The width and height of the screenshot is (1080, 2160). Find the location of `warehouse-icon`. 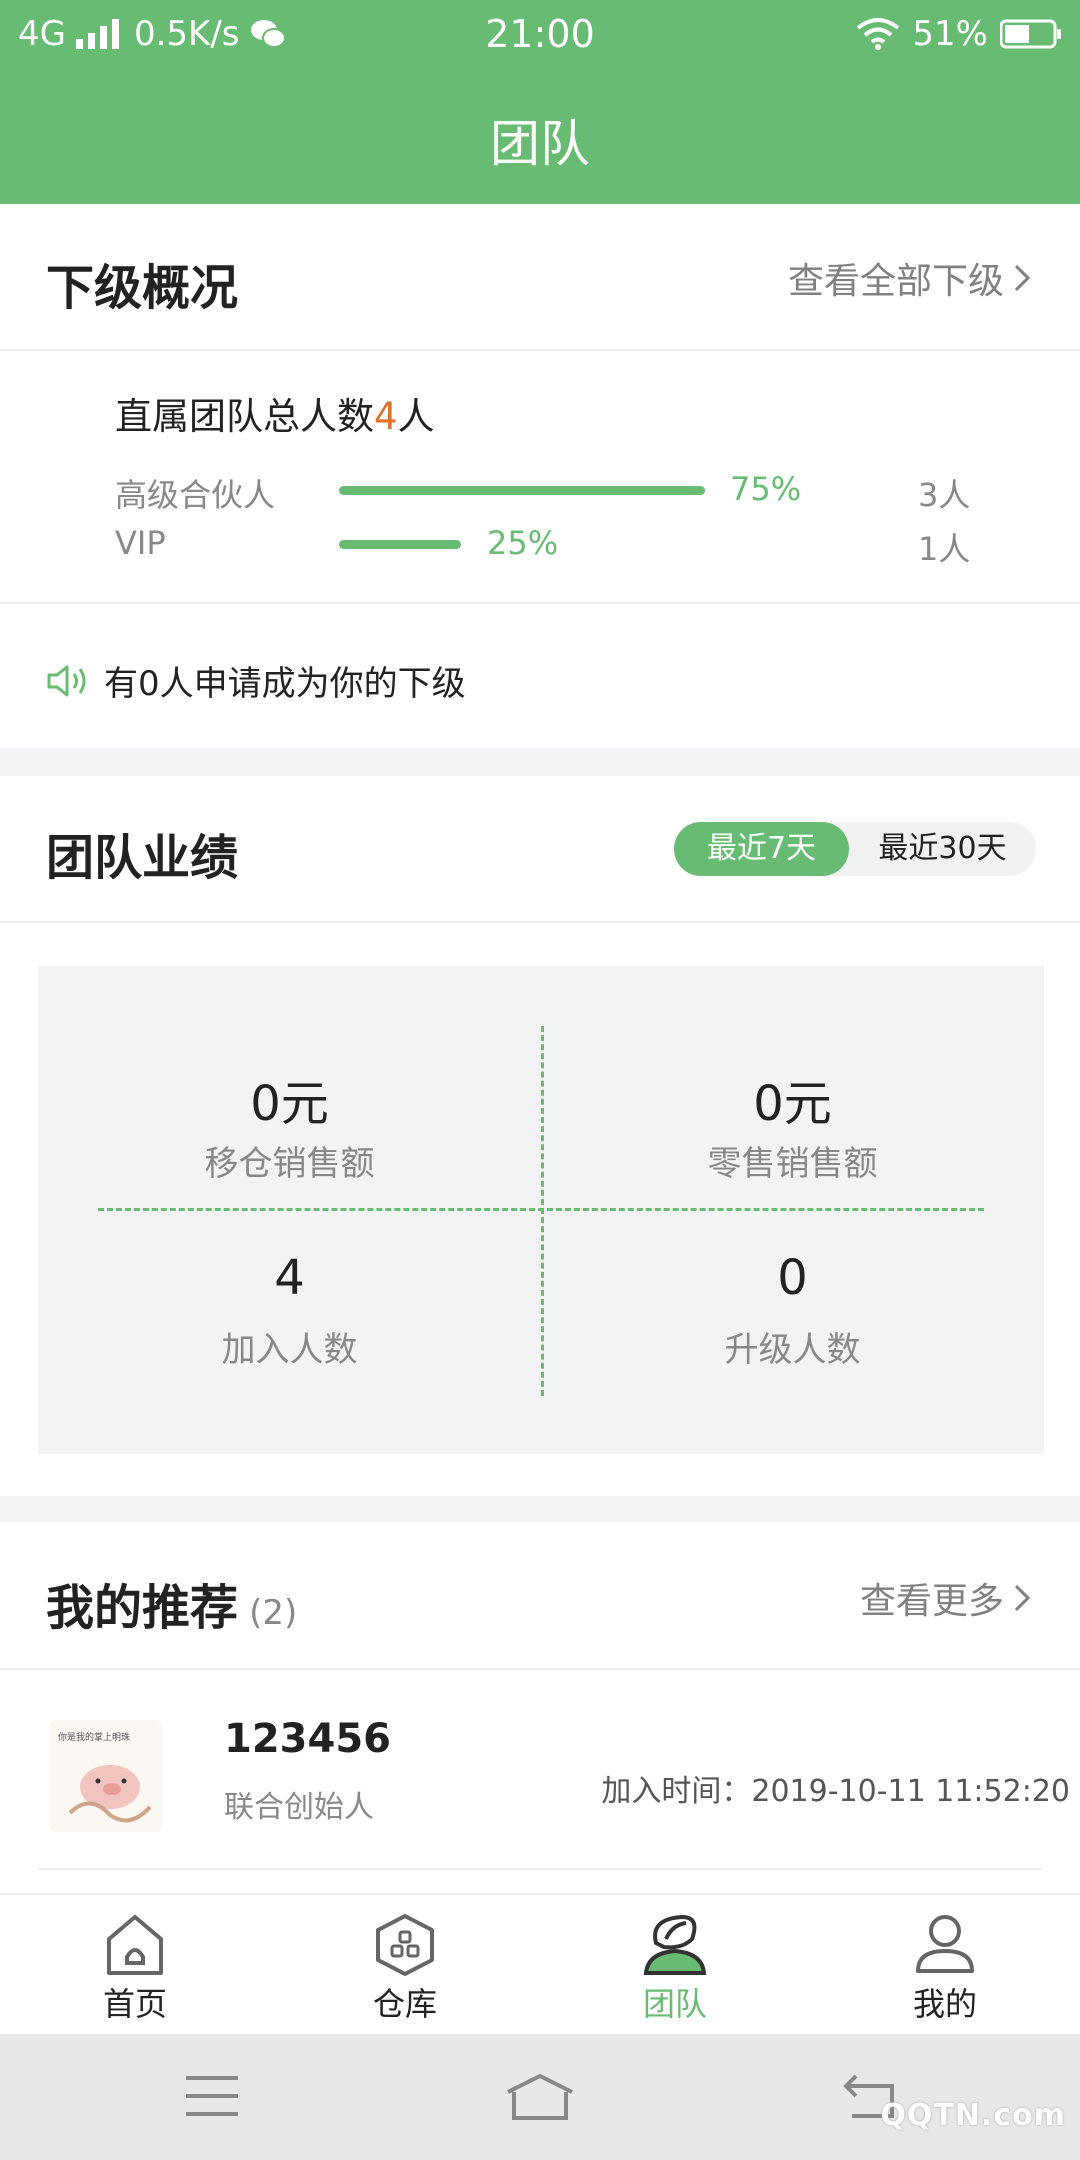

warehouse-icon is located at coordinates (405, 1945).